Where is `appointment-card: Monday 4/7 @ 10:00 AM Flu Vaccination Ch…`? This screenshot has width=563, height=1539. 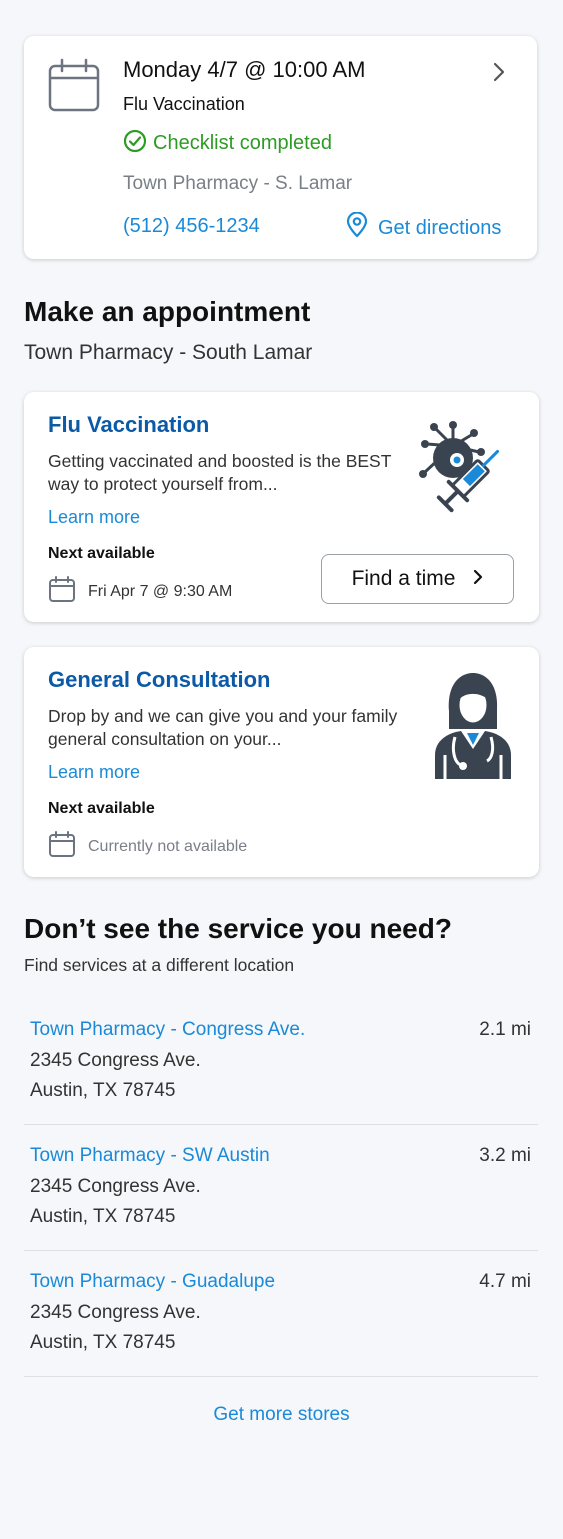
appointment-card: Monday 4/7 @ 10:00 AM Flu Vaccination Ch… is located at coordinates (280, 147).